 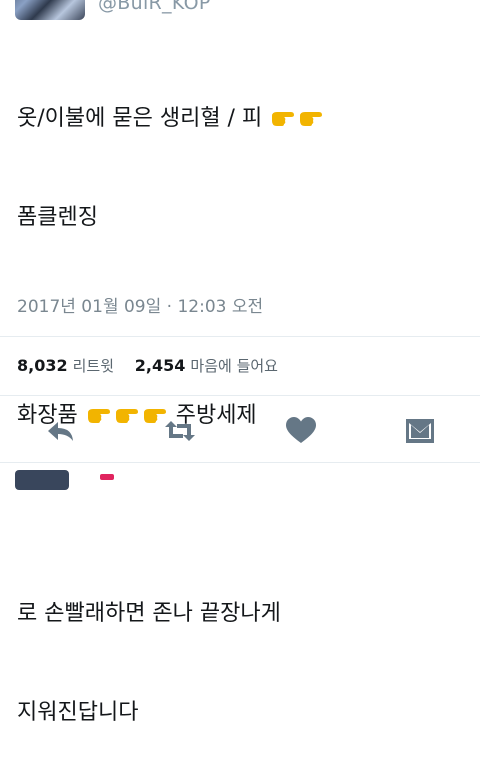 I want to click on tweet-timestamp: 2017년 01월 09일 · 12:03 오전, so click(x=140, y=304).